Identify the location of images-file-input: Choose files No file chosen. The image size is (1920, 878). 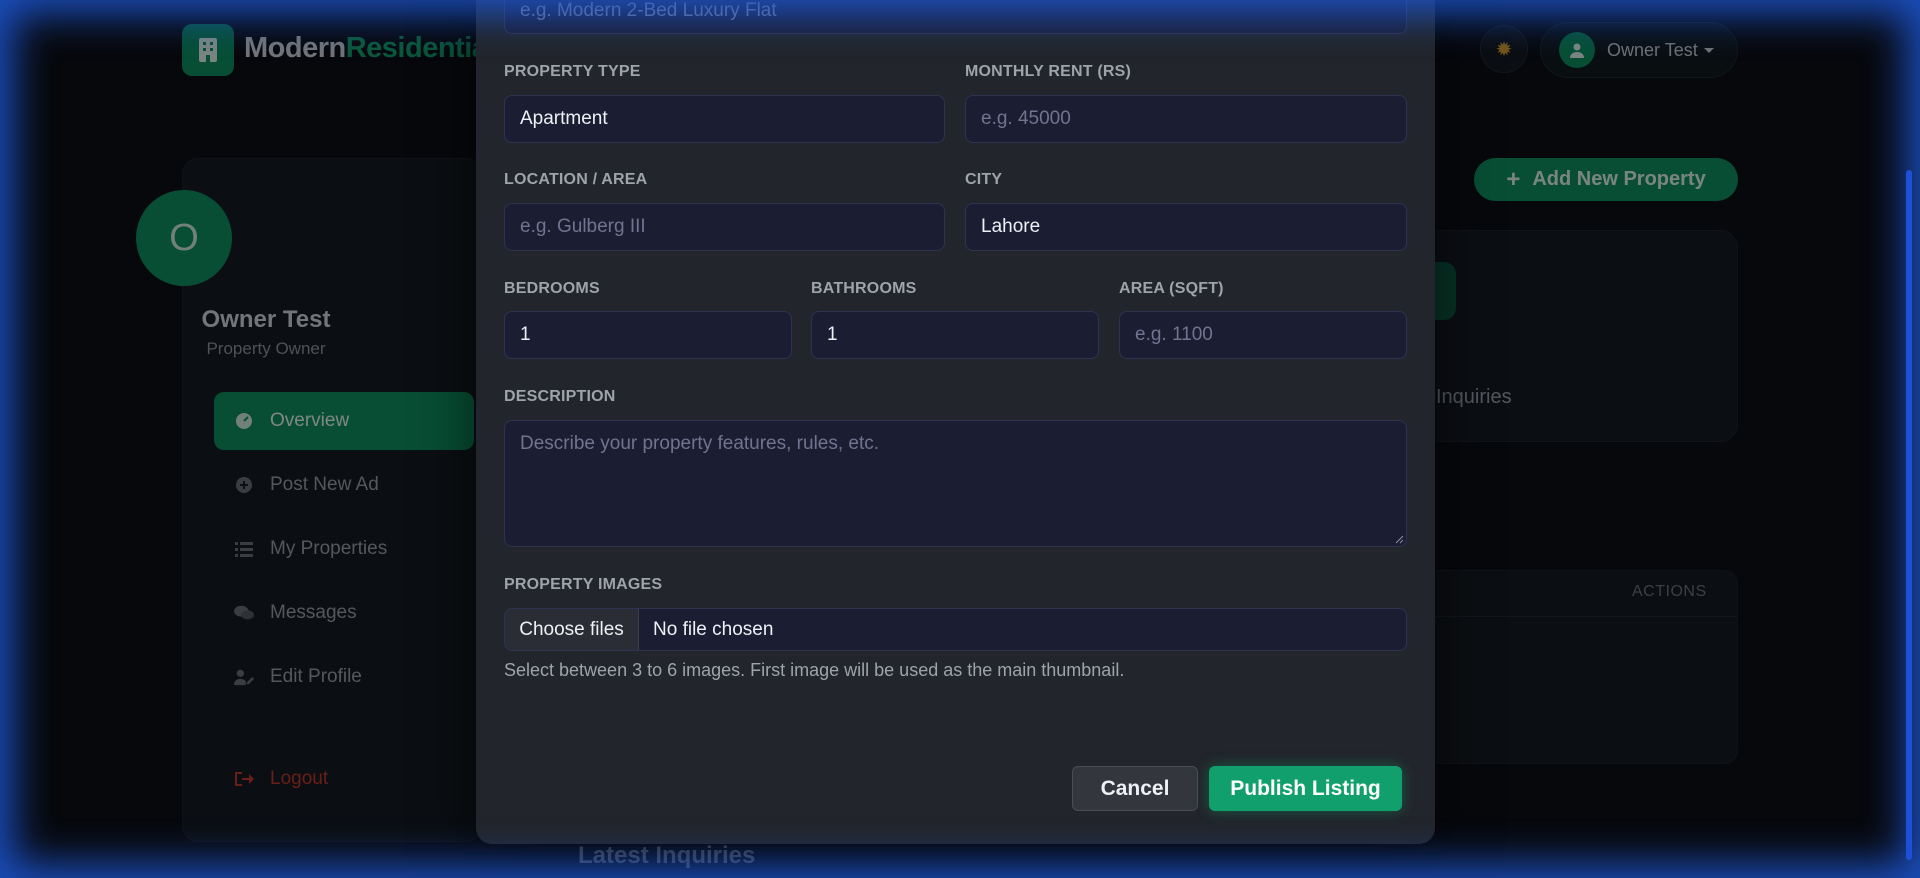
(955, 629).